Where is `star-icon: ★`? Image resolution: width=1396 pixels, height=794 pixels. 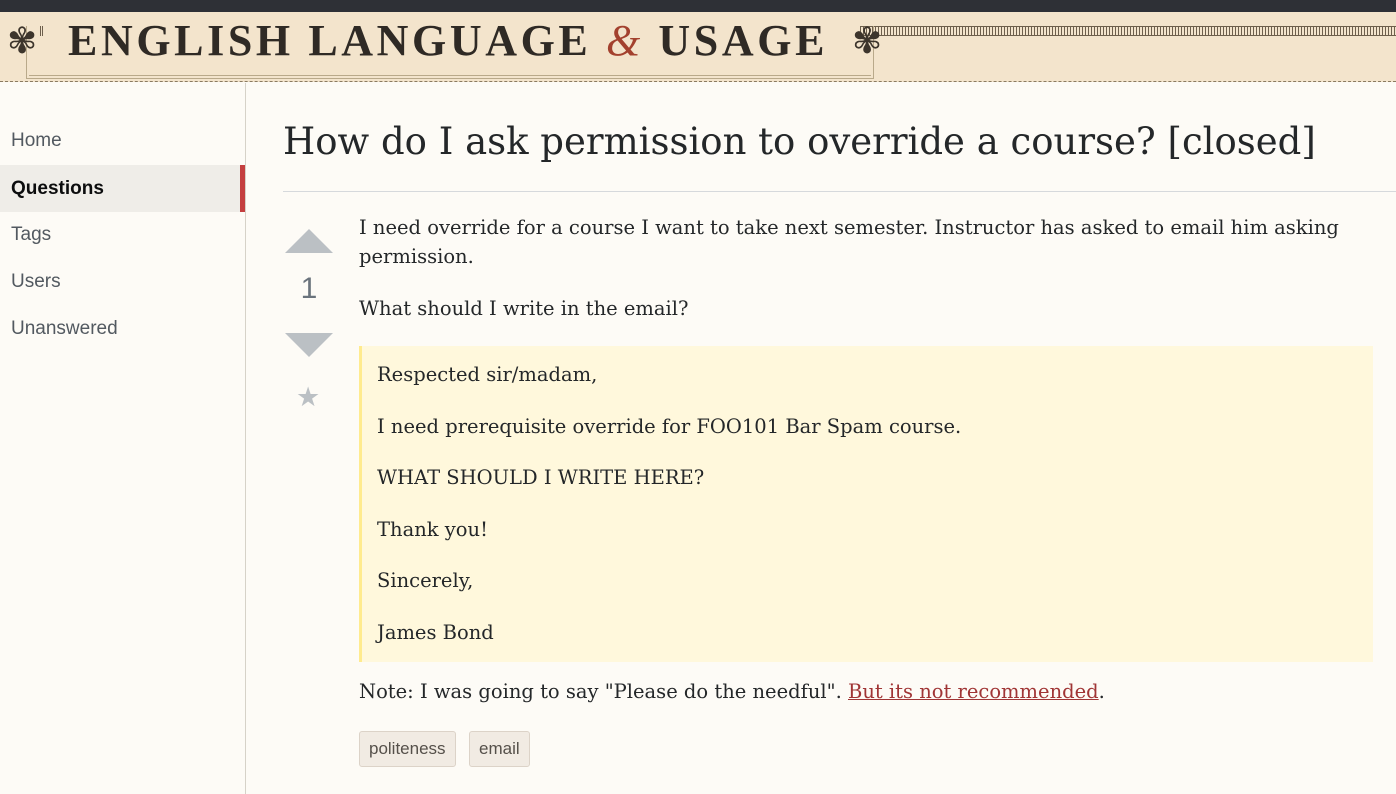 star-icon: ★ is located at coordinates (308, 397).